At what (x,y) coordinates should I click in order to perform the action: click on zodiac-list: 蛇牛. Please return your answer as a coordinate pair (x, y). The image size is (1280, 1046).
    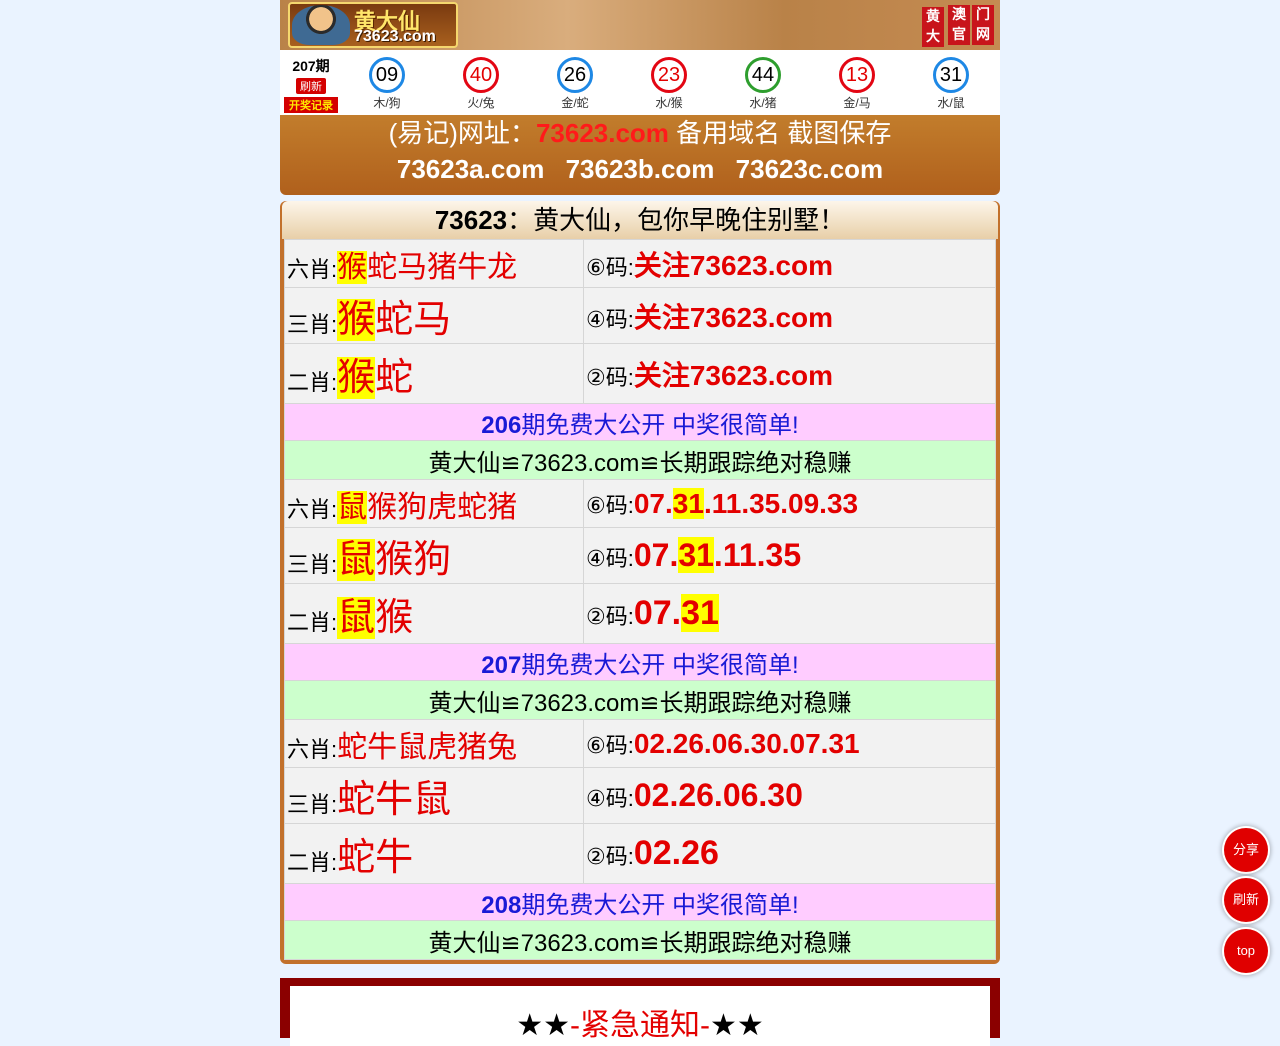
    Looking at the image, I should click on (375, 858).